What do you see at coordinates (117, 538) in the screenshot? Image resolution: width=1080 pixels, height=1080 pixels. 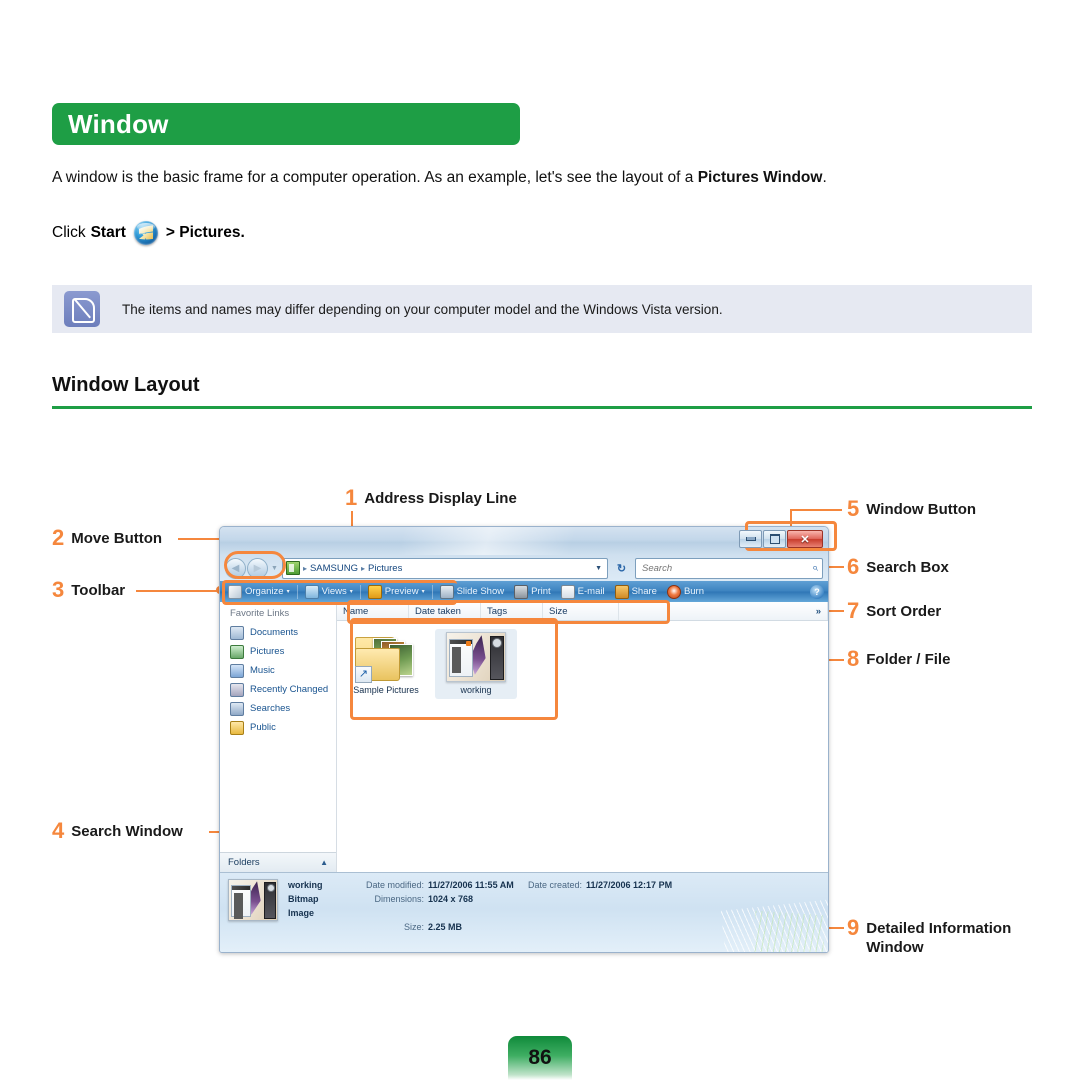 I see `callout-2-label: Move Button` at bounding box center [117, 538].